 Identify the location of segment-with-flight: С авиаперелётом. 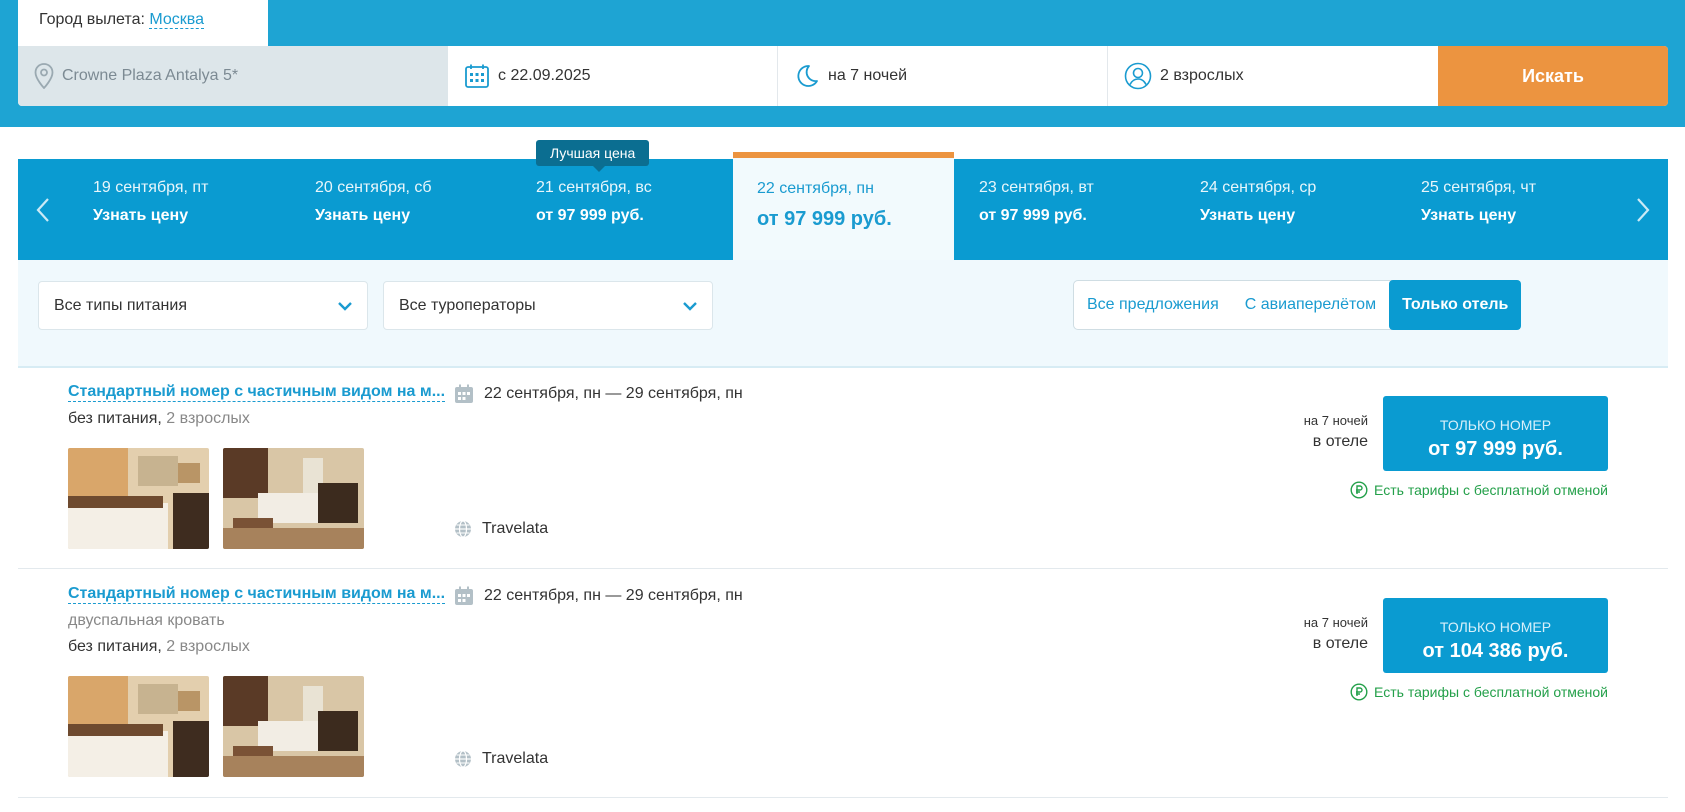
(1310, 305).